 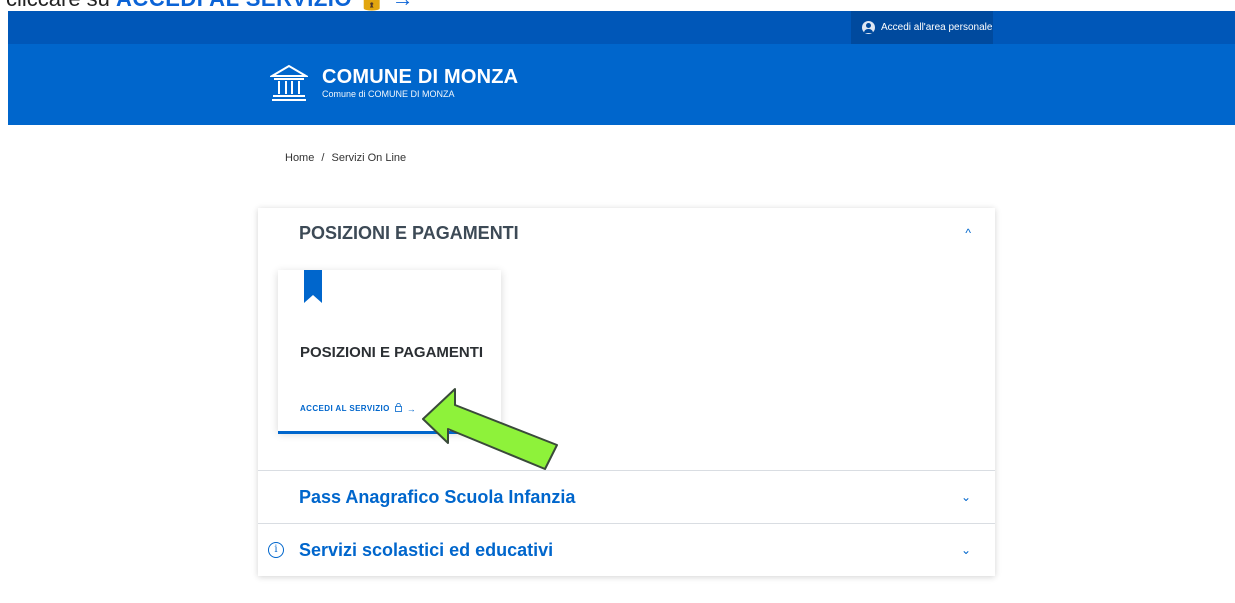 I want to click on access-service-label: ACCEDI AL SERVIZIO, so click(x=345, y=408).